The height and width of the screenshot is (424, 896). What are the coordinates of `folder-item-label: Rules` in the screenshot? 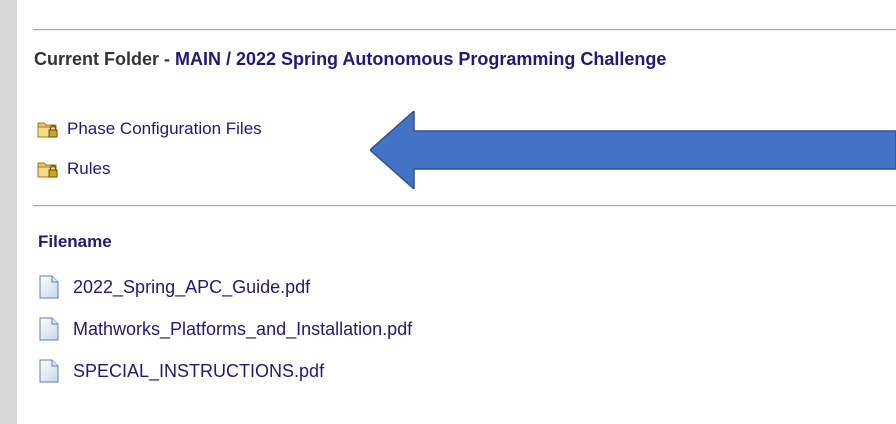 It's located at (89, 168).